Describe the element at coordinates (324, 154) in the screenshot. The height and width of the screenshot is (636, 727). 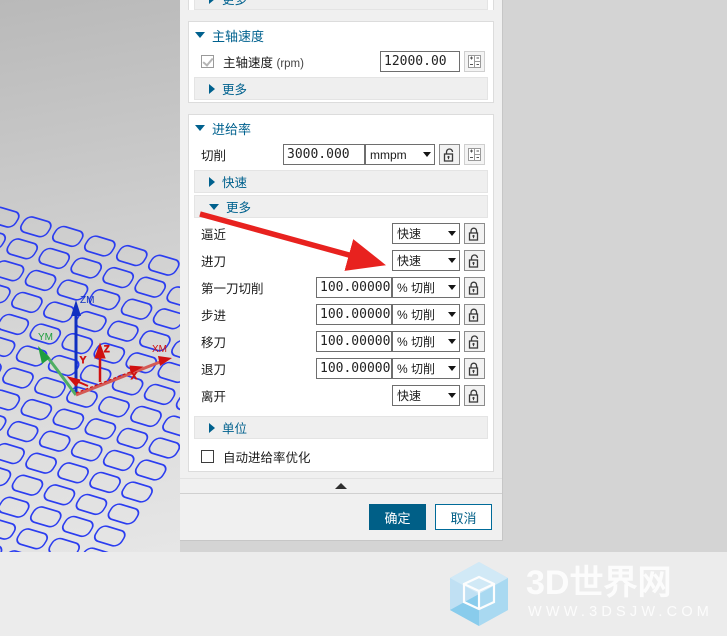
I see `cut-feed-input: 3000.000` at that location.